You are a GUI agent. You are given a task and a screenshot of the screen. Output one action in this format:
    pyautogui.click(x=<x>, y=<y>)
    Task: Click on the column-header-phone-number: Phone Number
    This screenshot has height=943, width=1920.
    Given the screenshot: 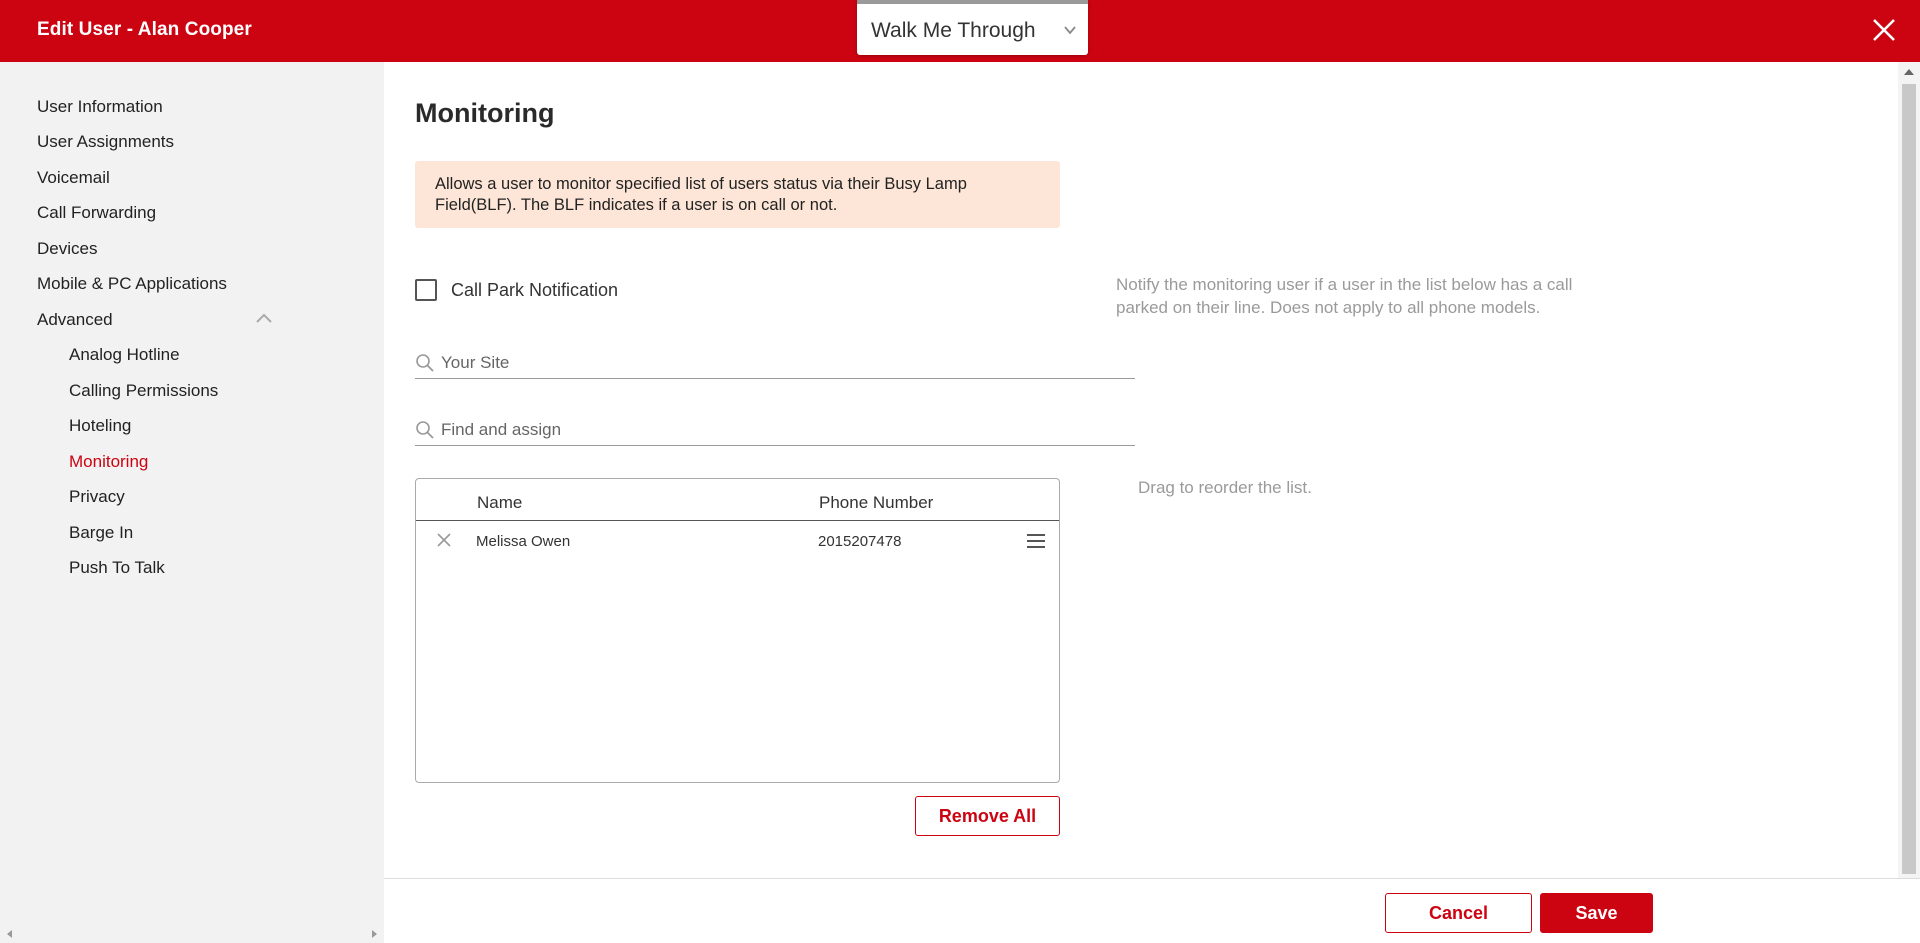 What is the action you would take?
    pyautogui.click(x=876, y=502)
    